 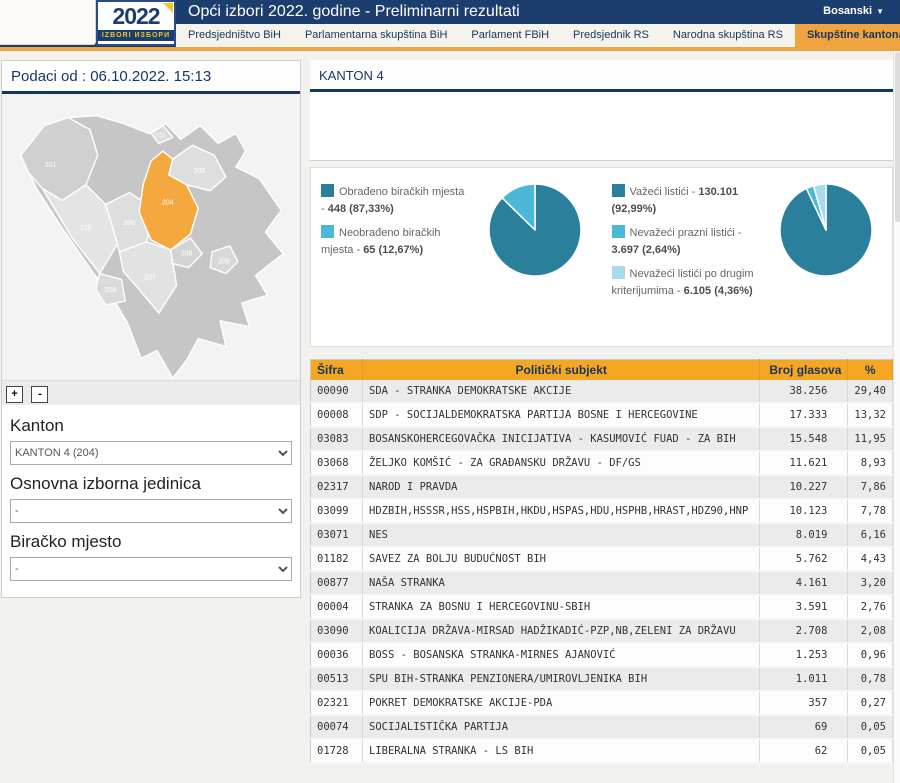 What do you see at coordinates (136, 16) in the screenshot?
I see `logo-year: 2022` at bounding box center [136, 16].